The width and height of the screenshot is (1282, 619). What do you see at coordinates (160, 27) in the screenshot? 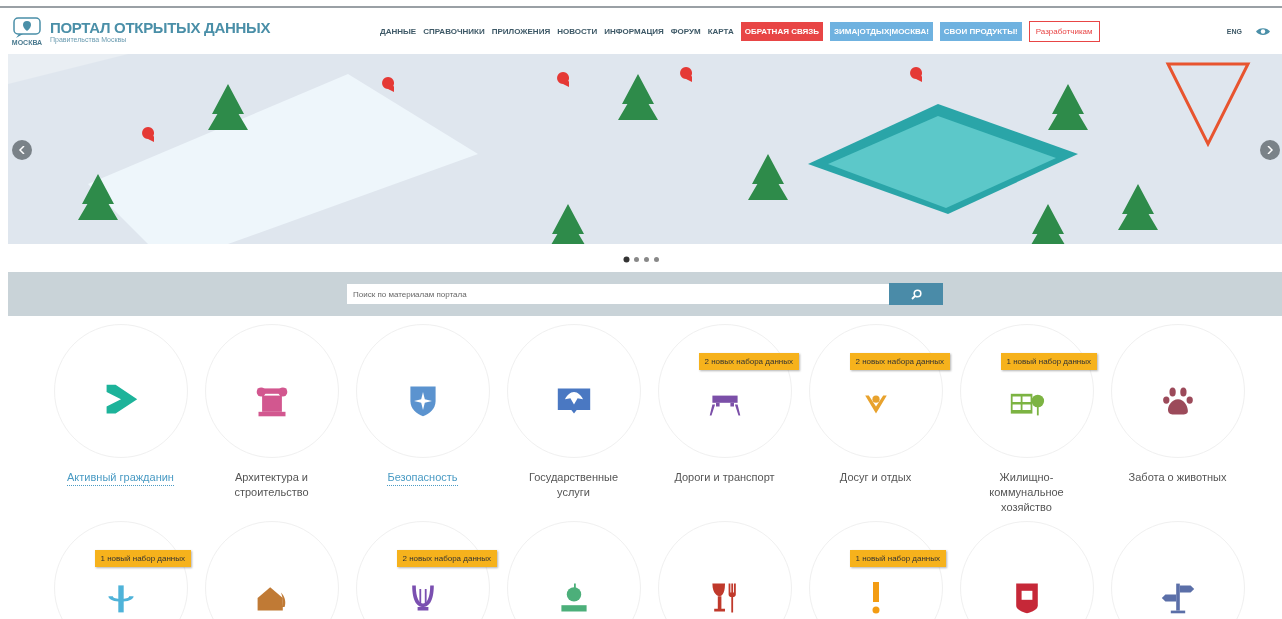
I see `portal-title: ПОРТАЛ ОТКРЫТЫХ ДАННЫХ` at bounding box center [160, 27].